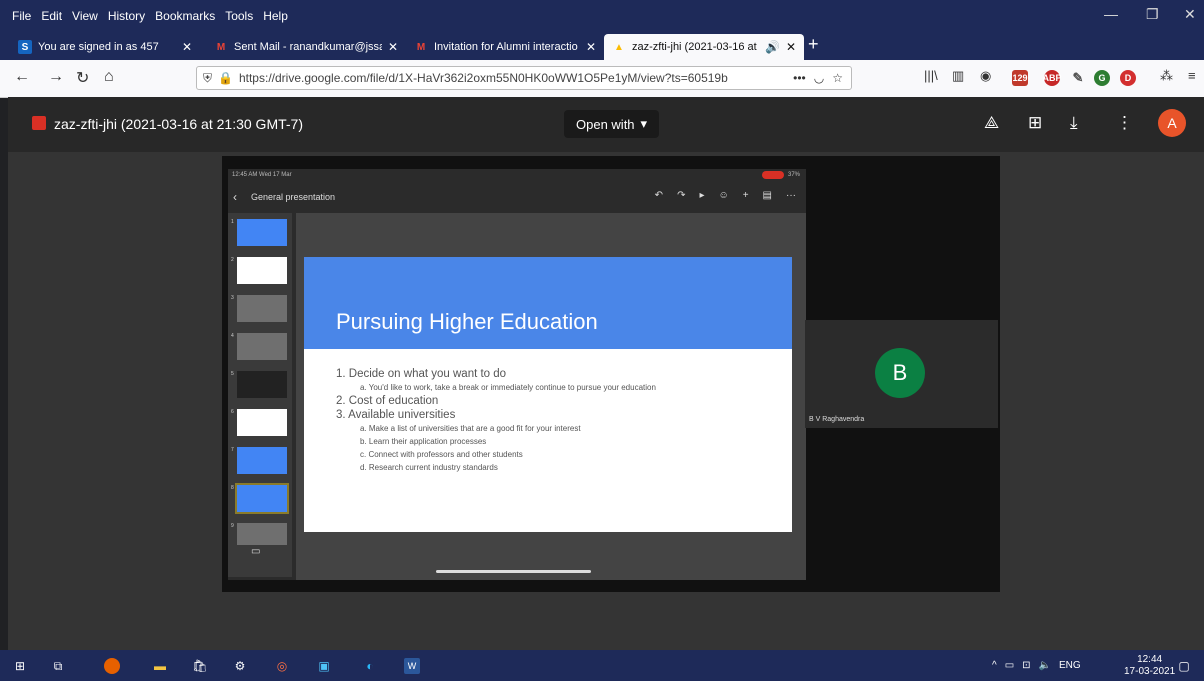  I want to click on photos-icon: ▣, so click(324, 666).